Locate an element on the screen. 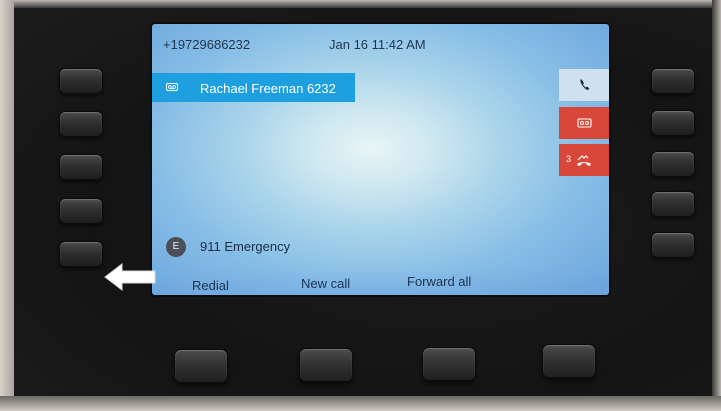 The width and height of the screenshot is (721, 411). softkey-bar: Redial New call Forward all is located at coordinates (380, 281).